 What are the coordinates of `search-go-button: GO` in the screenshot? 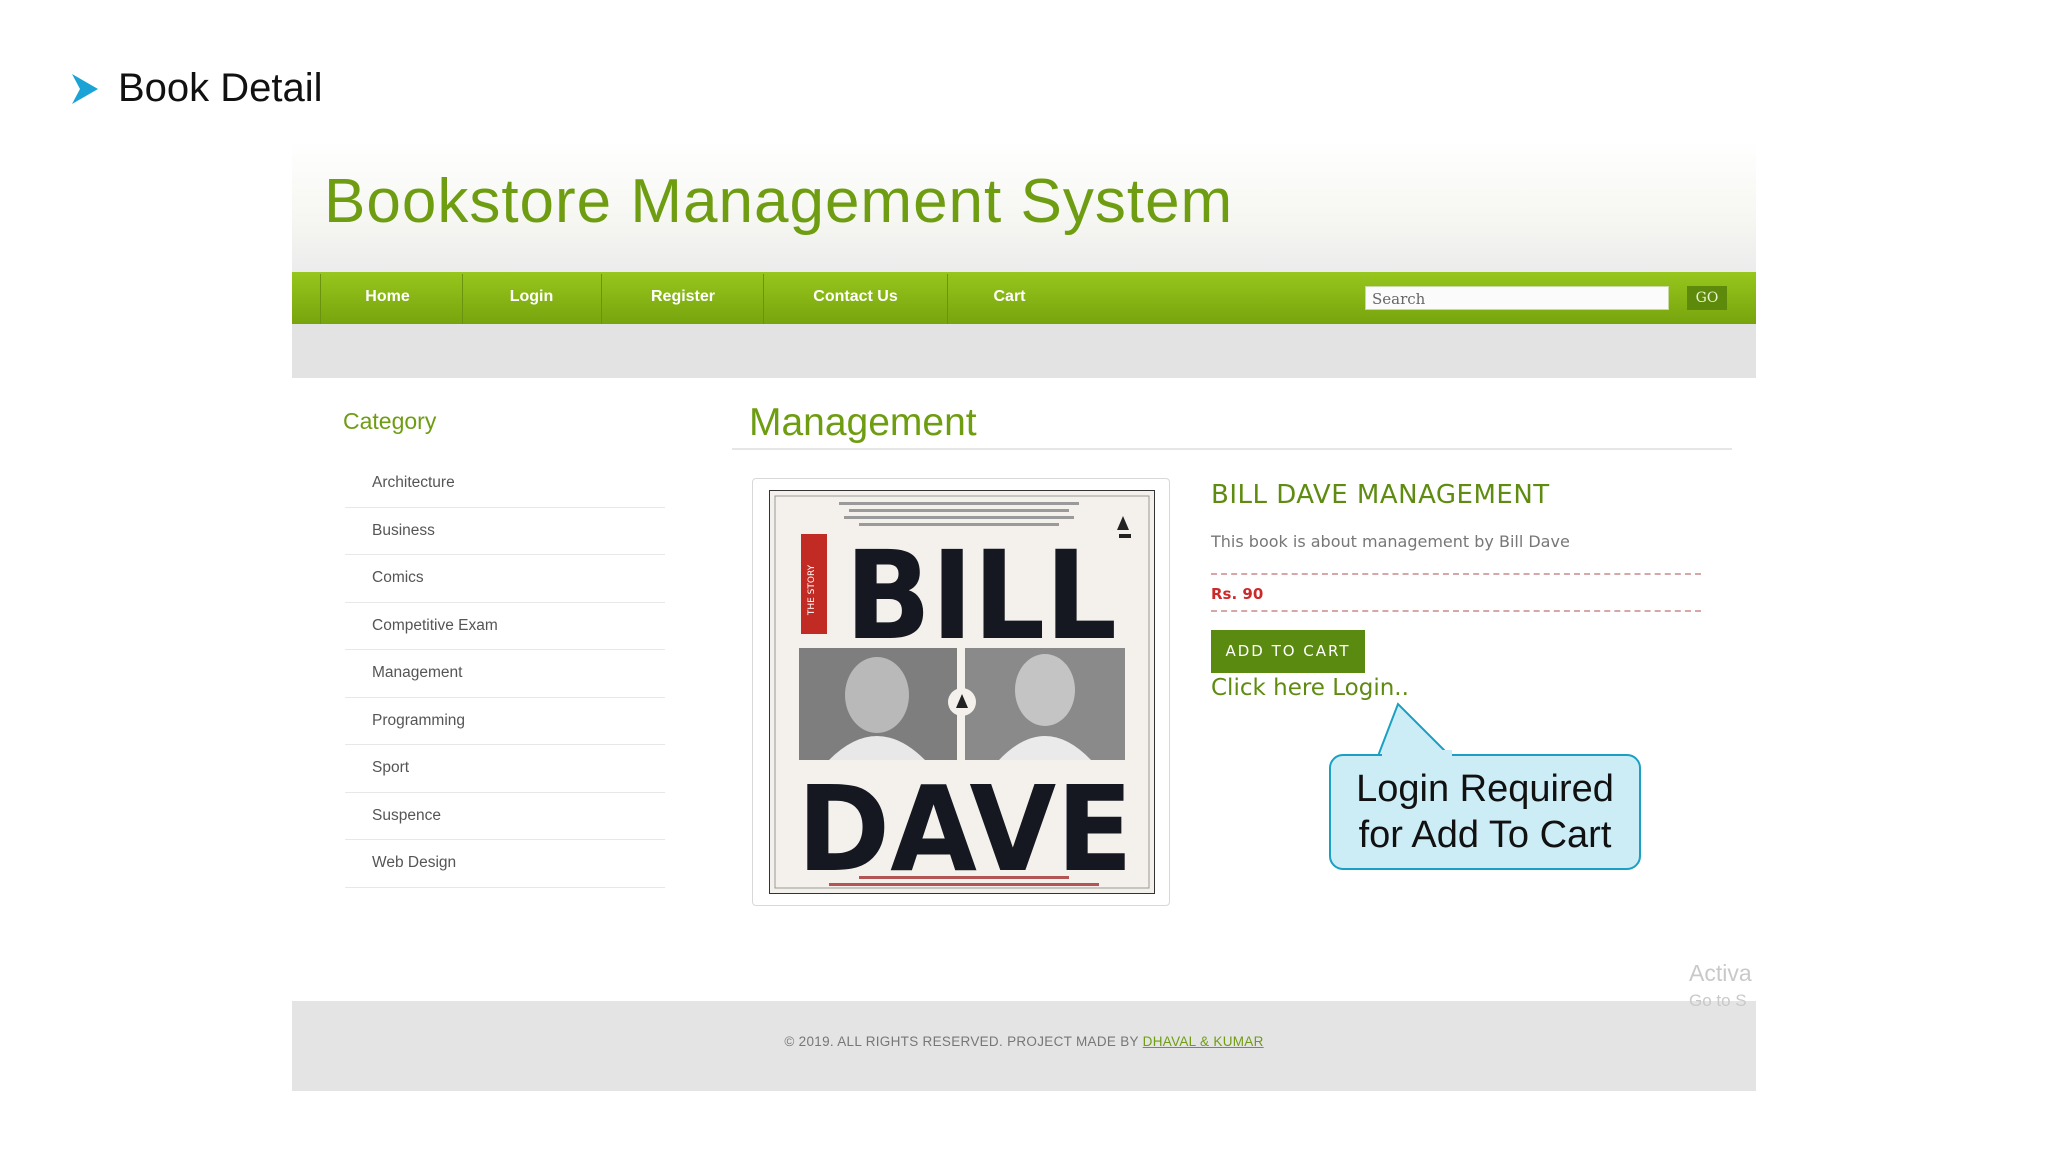 It's located at (1707, 298).